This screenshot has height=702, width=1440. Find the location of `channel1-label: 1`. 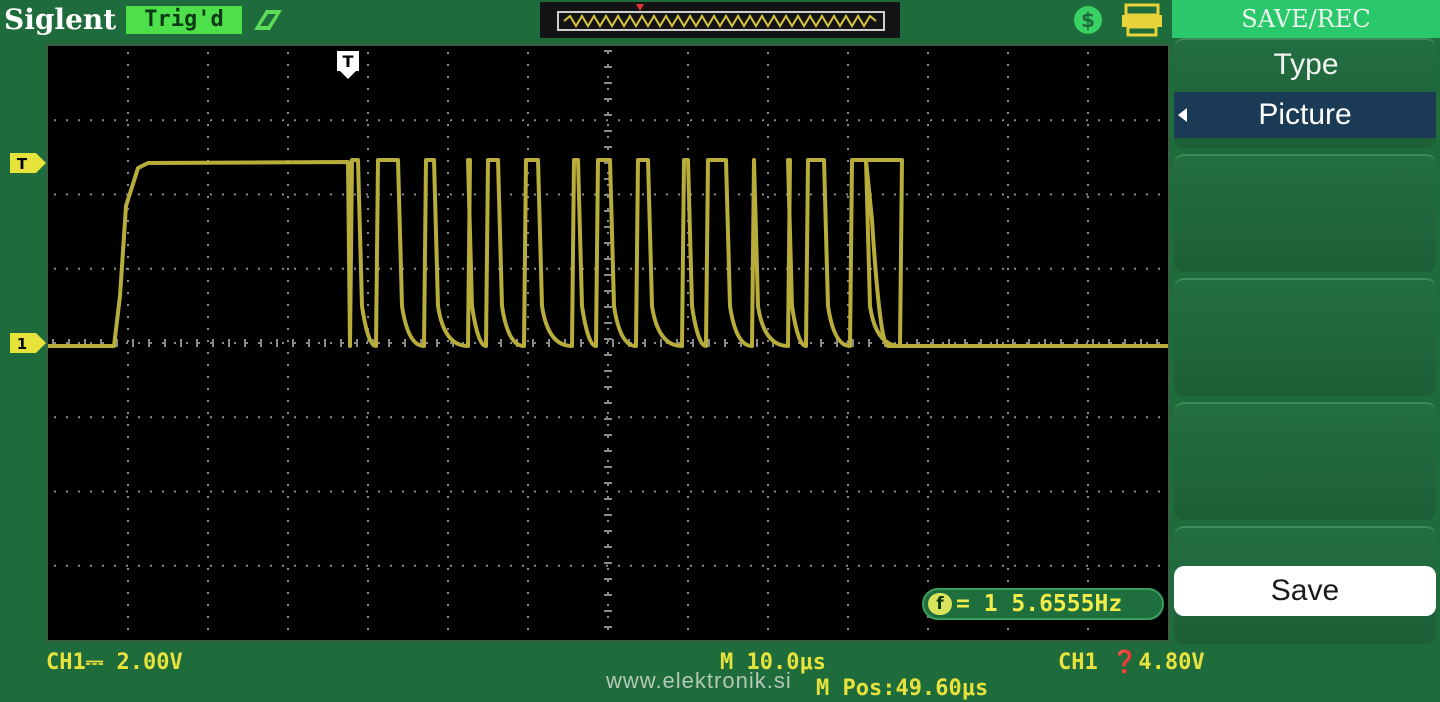

channel1-label: 1 is located at coordinates (22, 344).